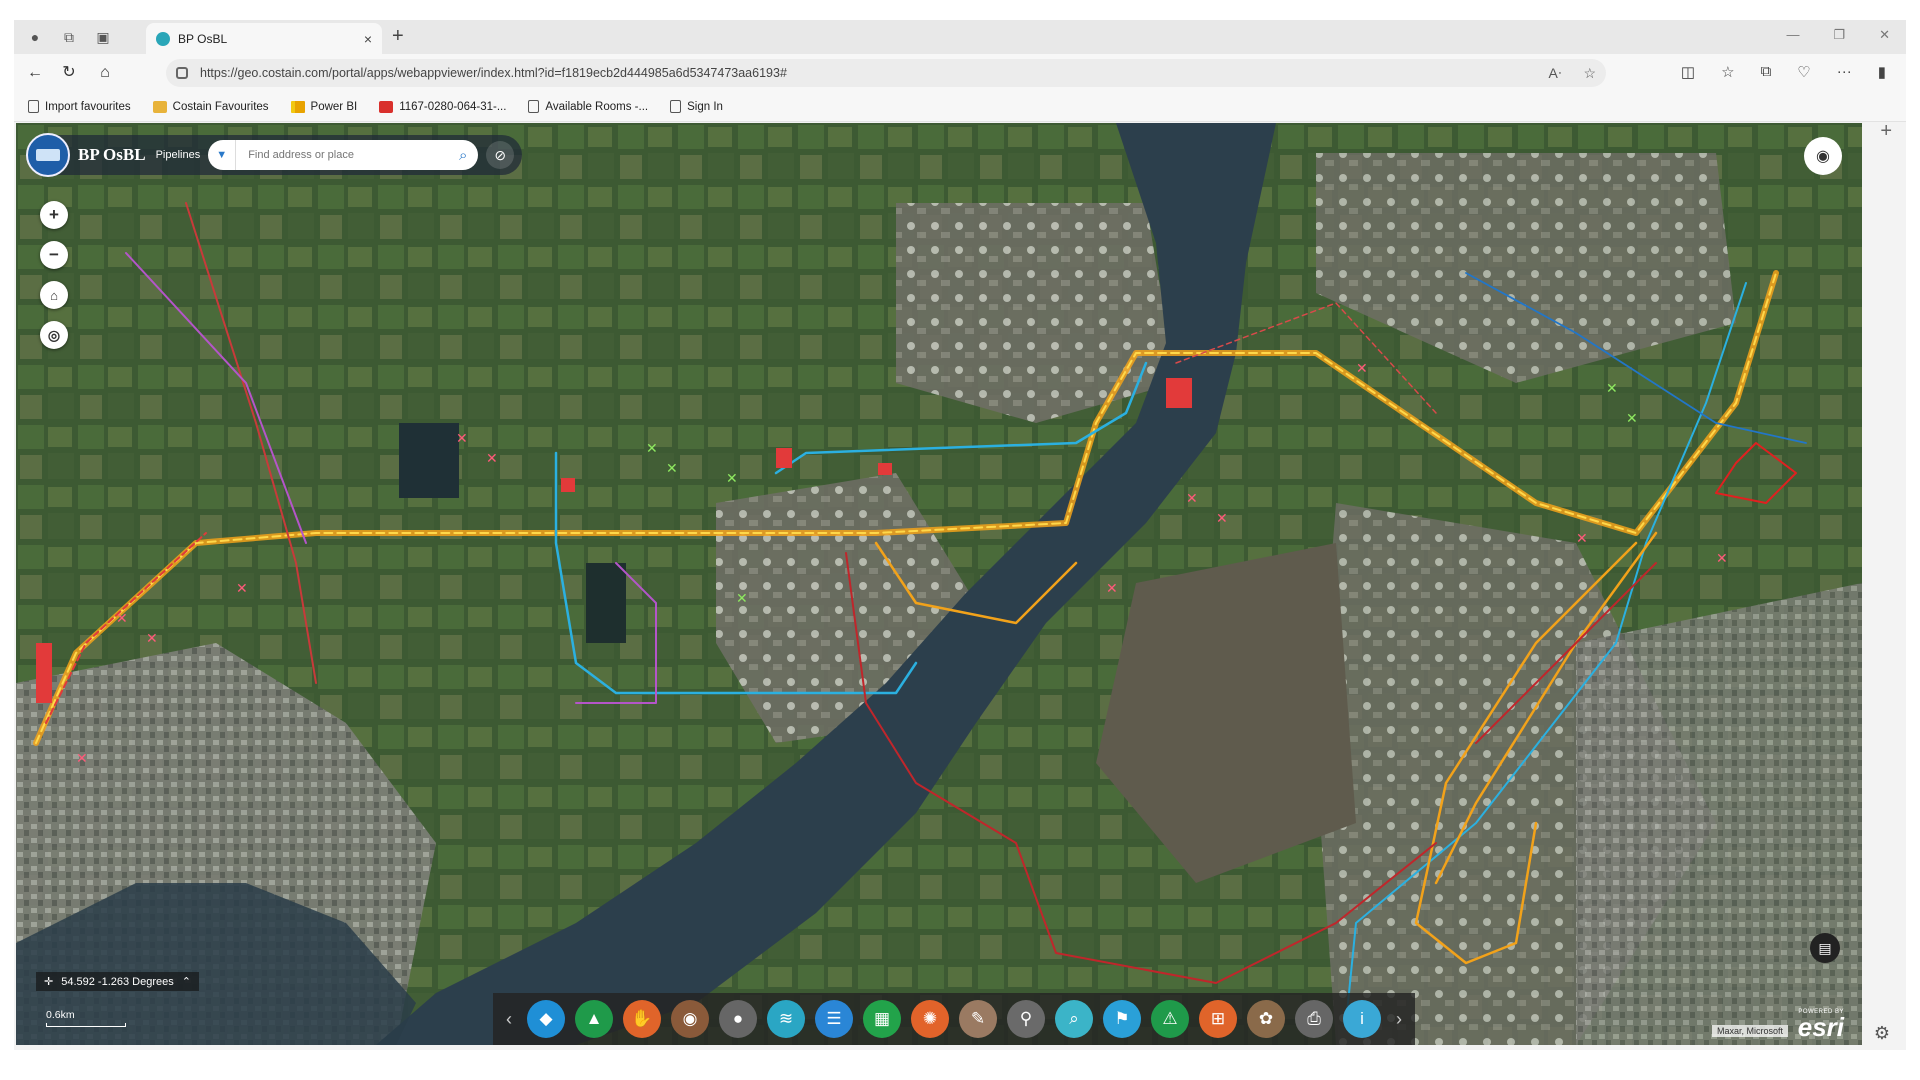 The width and height of the screenshot is (1920, 1080). What do you see at coordinates (342, 155) in the screenshot?
I see `search-input` at bounding box center [342, 155].